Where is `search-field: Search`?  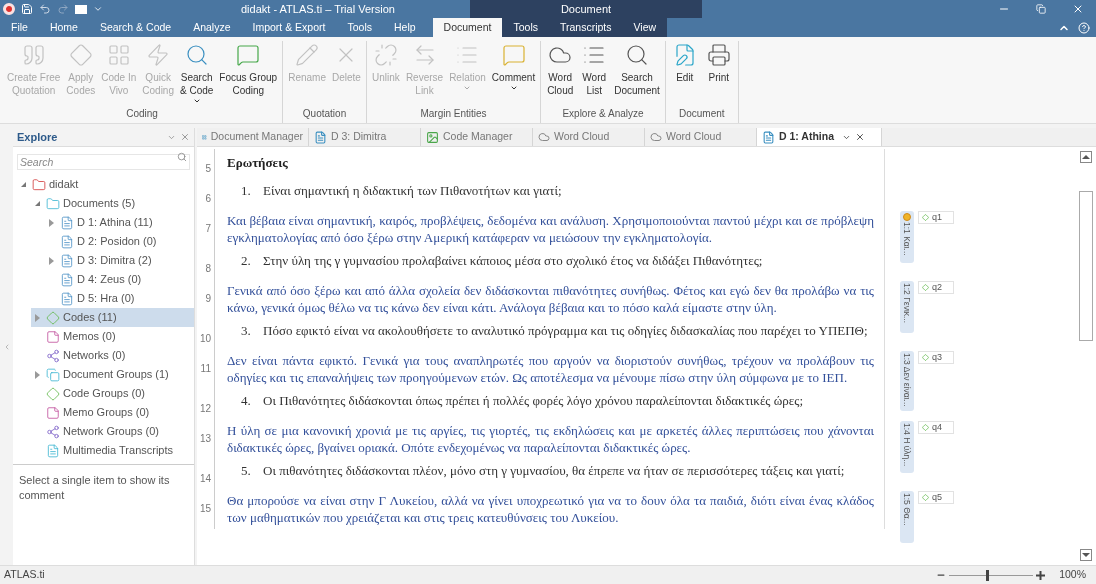 search-field: Search is located at coordinates (103, 162).